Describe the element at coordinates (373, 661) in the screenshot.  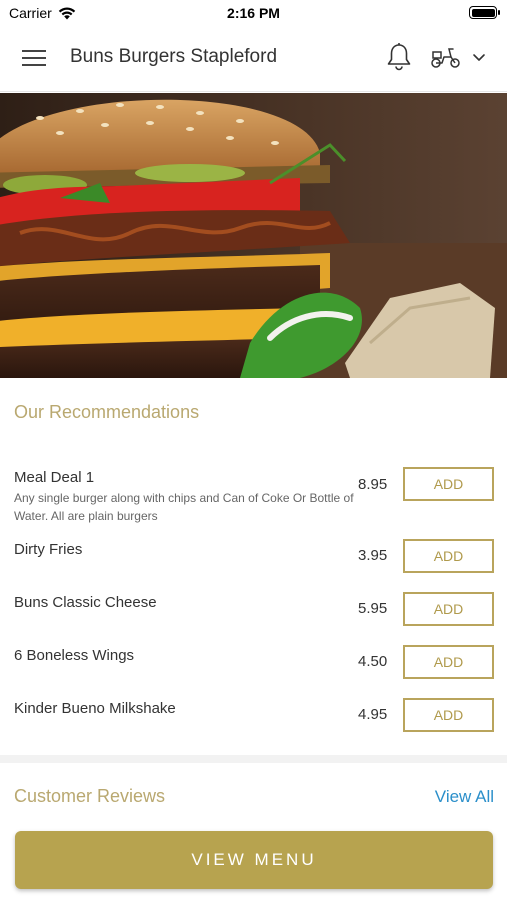
I see `item-price: 4.50` at that location.